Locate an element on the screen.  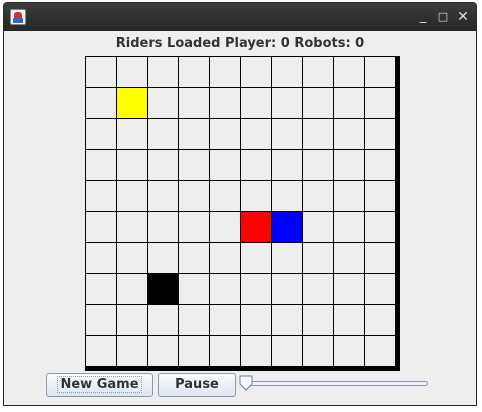
speed-slider-track is located at coordinates (335, 383).